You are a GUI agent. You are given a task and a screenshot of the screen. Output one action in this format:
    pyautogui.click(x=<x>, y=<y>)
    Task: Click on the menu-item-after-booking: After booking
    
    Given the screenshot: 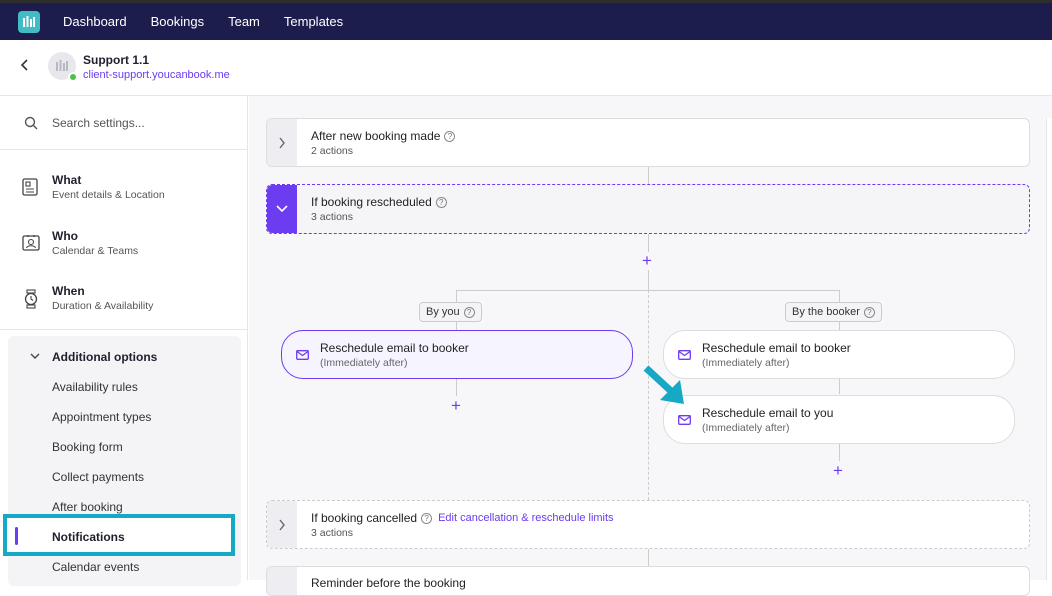 What is the action you would take?
    pyautogui.click(x=87, y=507)
    